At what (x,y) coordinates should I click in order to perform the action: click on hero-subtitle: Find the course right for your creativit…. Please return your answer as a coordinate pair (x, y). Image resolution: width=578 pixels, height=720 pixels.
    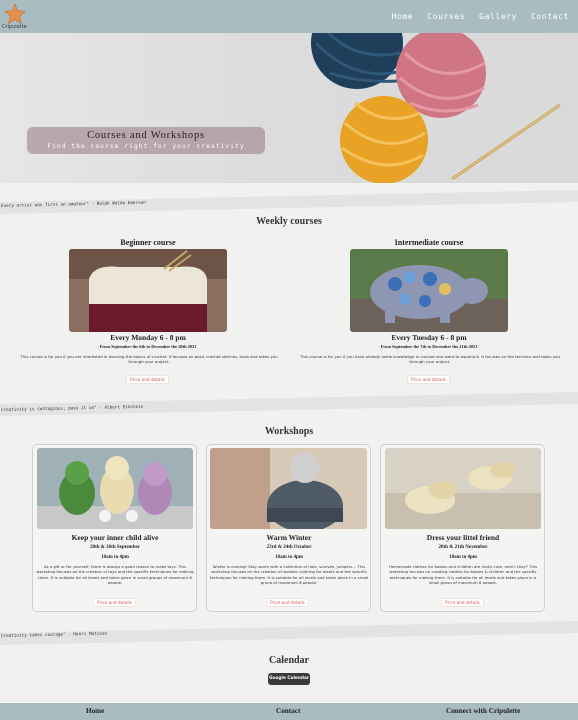
    Looking at the image, I should click on (146, 146).